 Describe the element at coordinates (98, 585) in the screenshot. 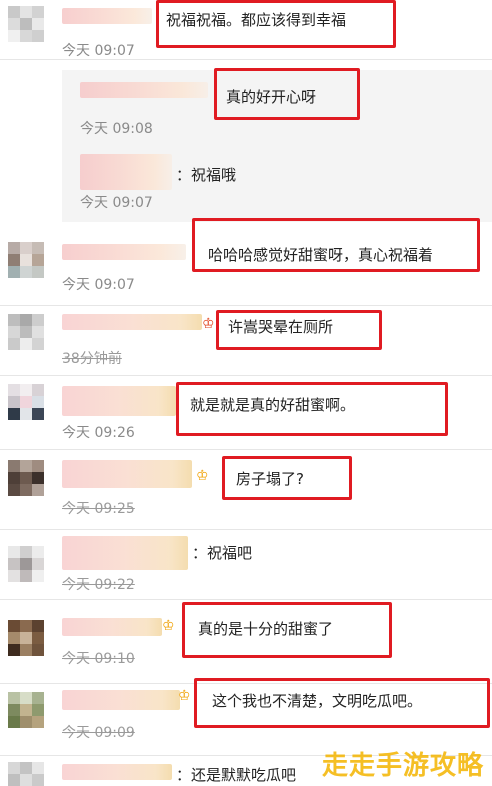

I see `timestamp: 今天 09:22` at that location.